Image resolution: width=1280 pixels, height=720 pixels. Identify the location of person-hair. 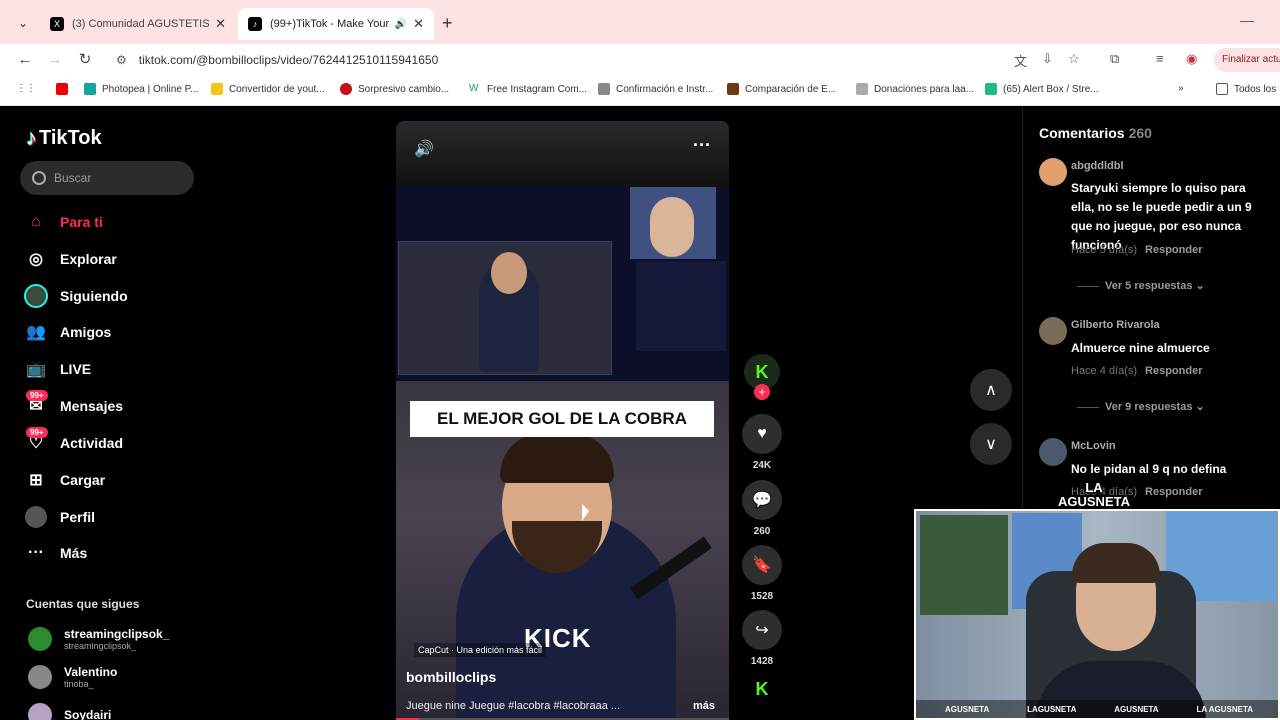
(557, 458).